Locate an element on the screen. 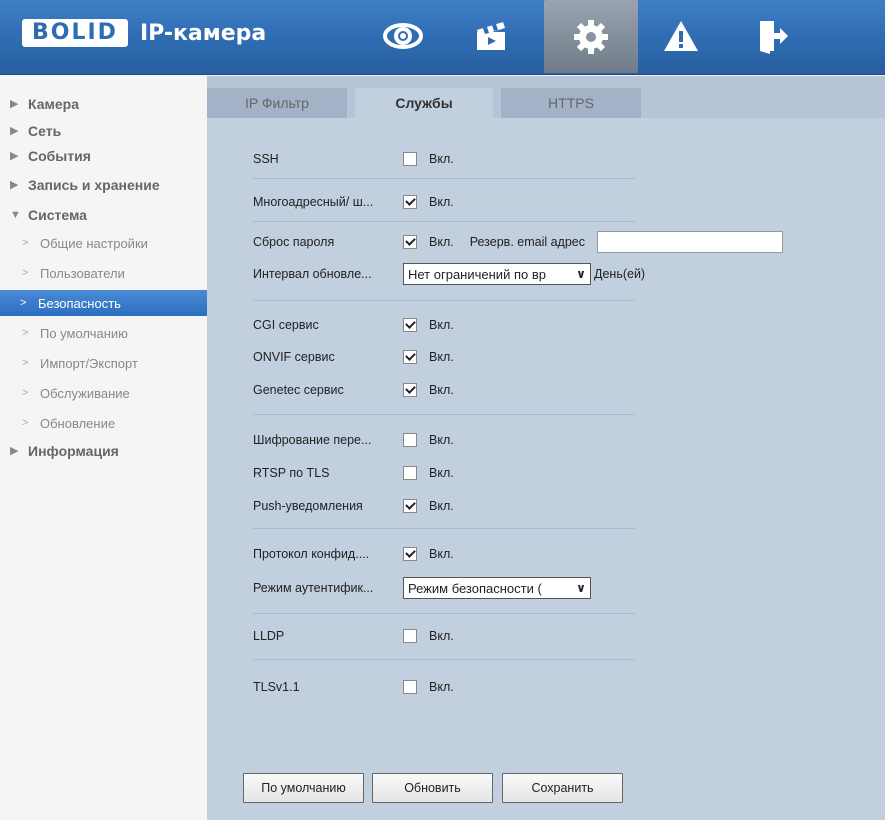  ssh-checkbox is located at coordinates (410, 159).